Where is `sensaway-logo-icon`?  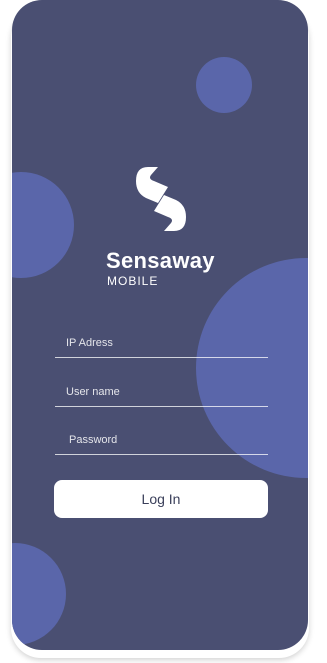 sensaway-logo-icon is located at coordinates (161, 199).